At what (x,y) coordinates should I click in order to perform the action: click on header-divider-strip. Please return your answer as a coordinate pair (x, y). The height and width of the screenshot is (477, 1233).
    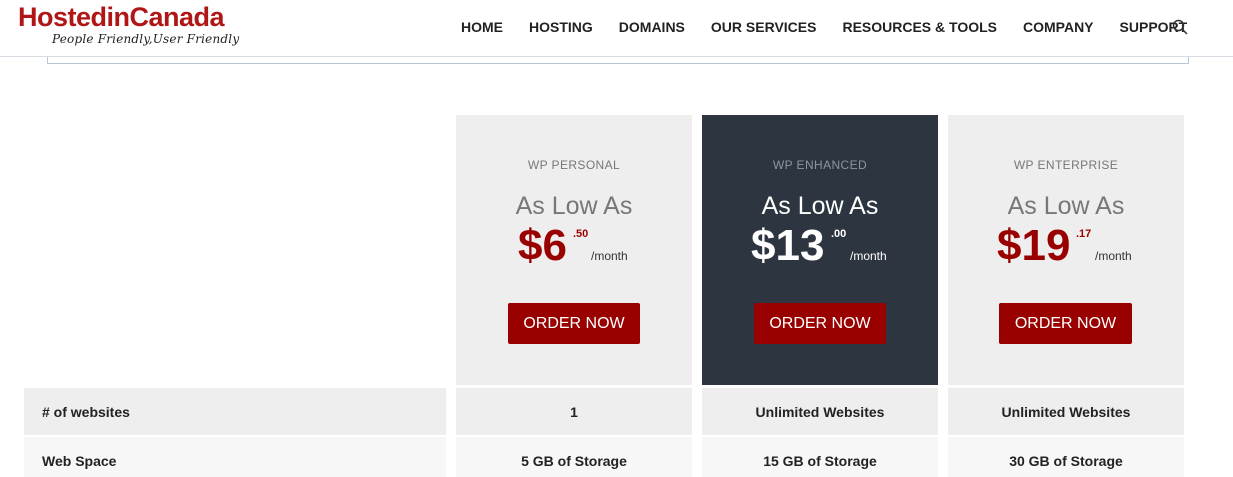
    Looking at the image, I should click on (618, 60).